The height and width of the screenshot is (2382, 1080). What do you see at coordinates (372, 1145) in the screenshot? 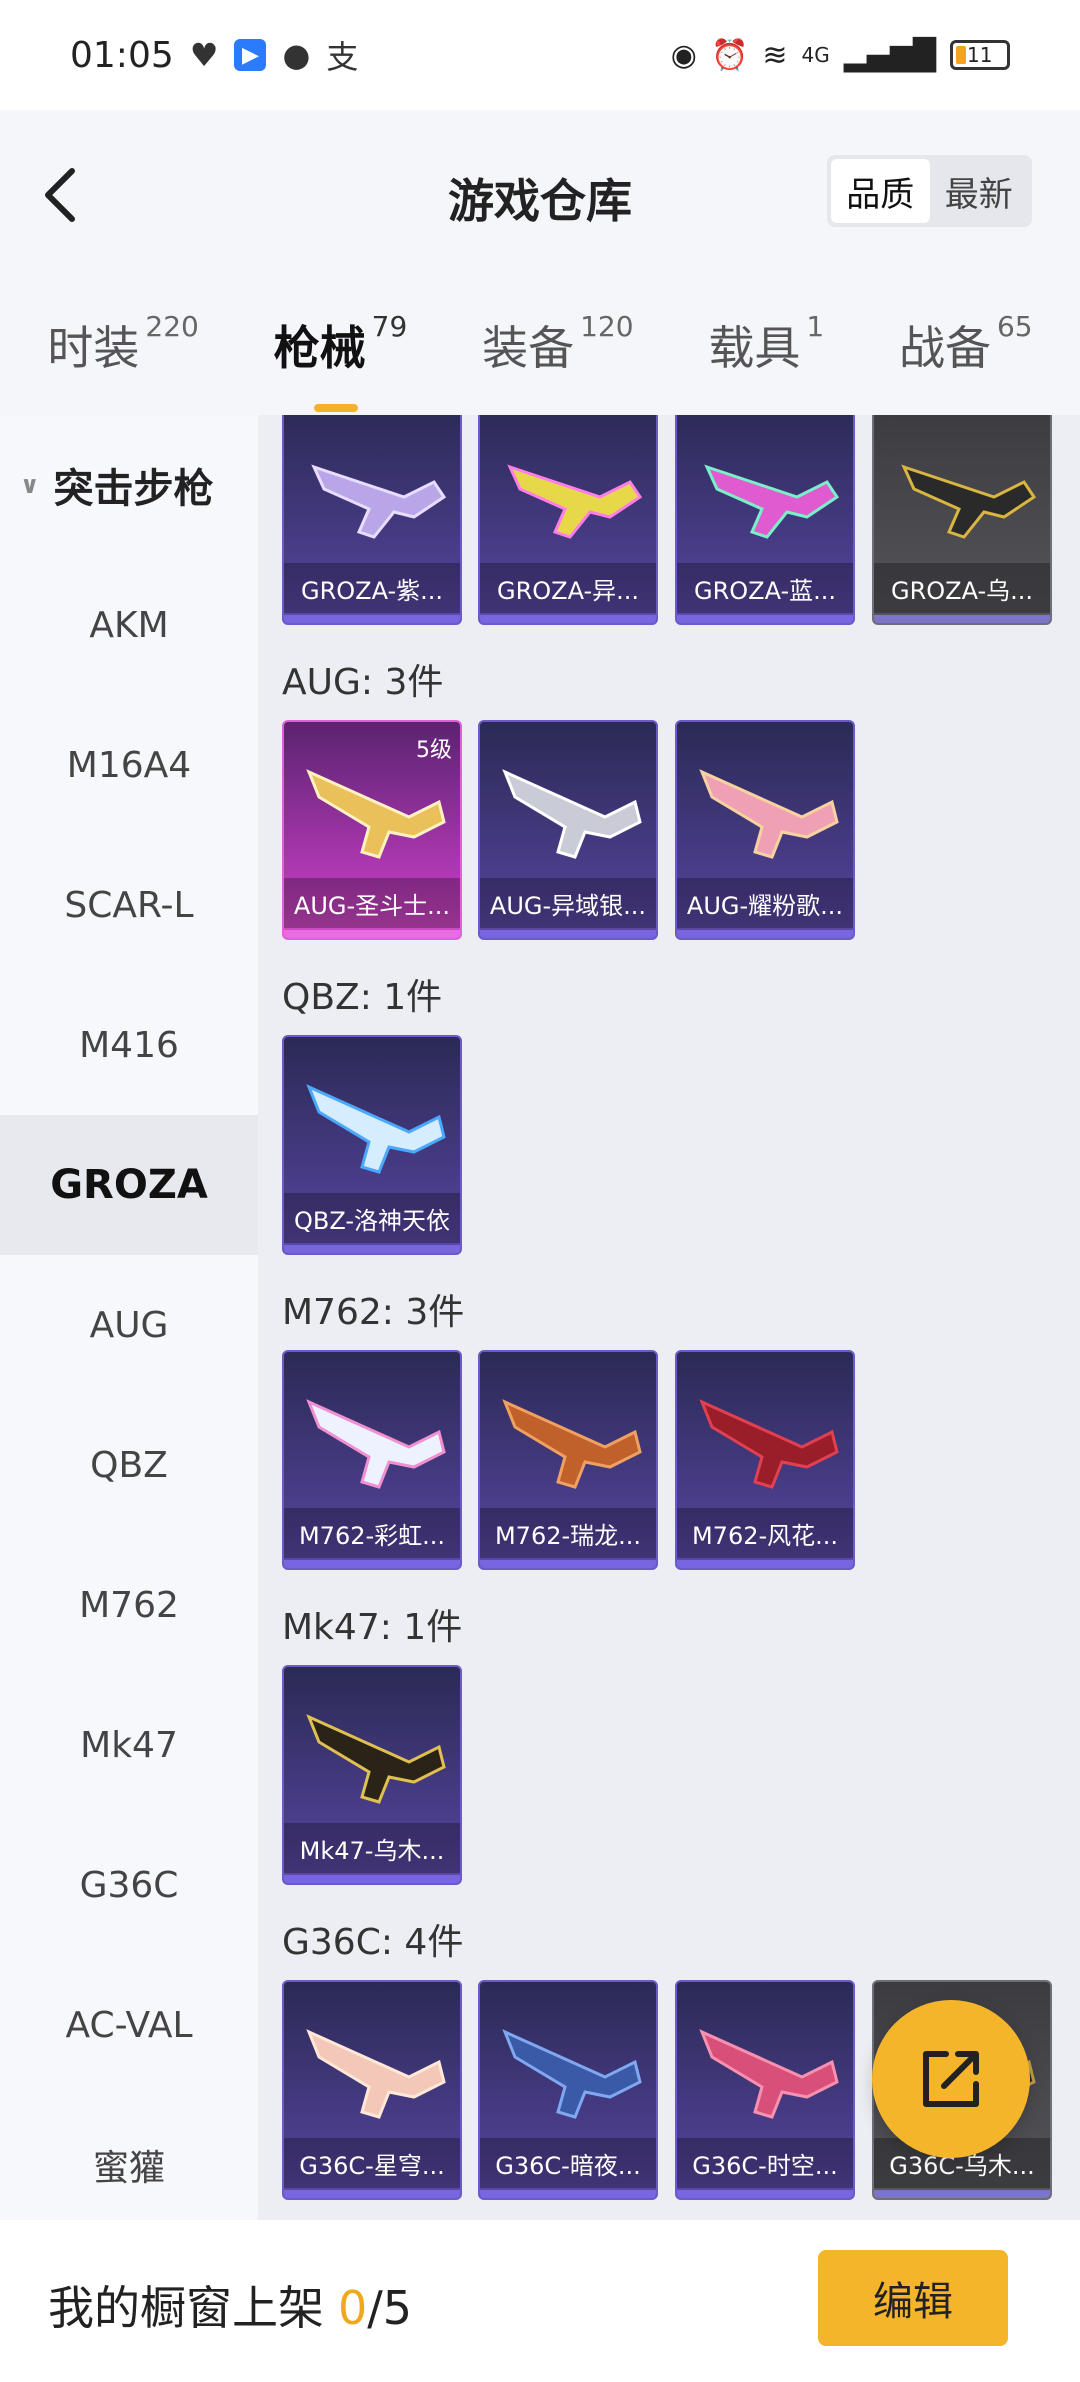
I see `skin-card: QBZ-洛神天依` at bounding box center [372, 1145].